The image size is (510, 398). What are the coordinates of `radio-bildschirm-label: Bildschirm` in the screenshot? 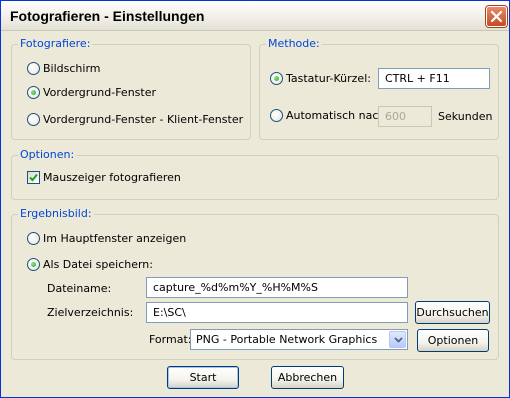 It's located at (72, 68).